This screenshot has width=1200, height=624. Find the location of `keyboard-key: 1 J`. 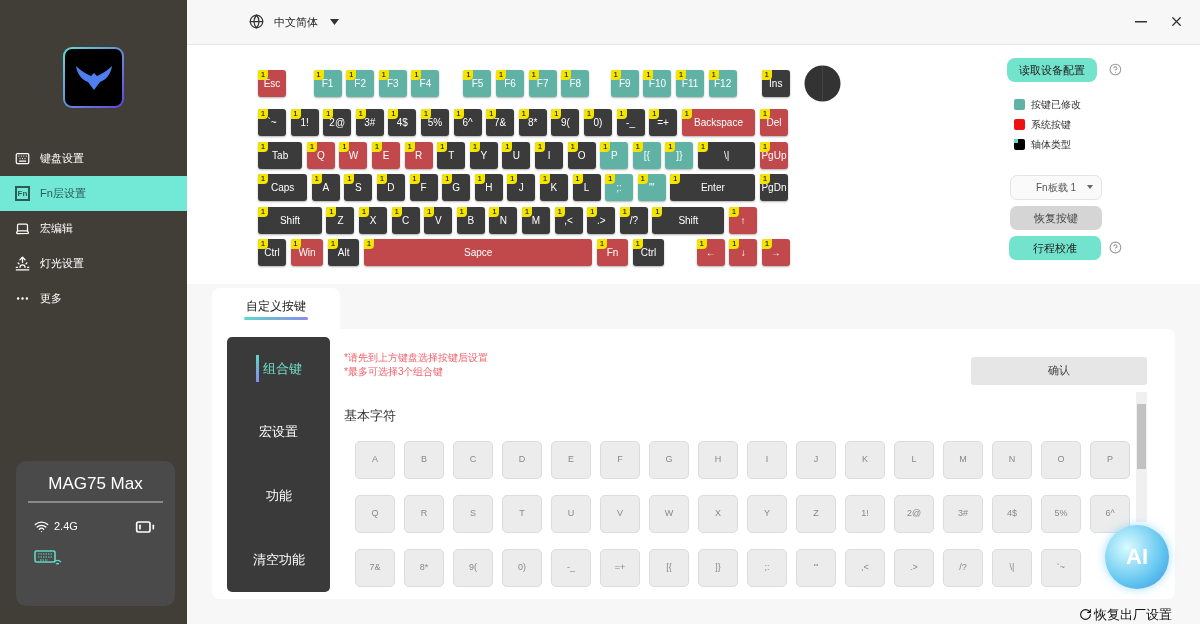

keyboard-key: 1 J is located at coordinates (521, 188).